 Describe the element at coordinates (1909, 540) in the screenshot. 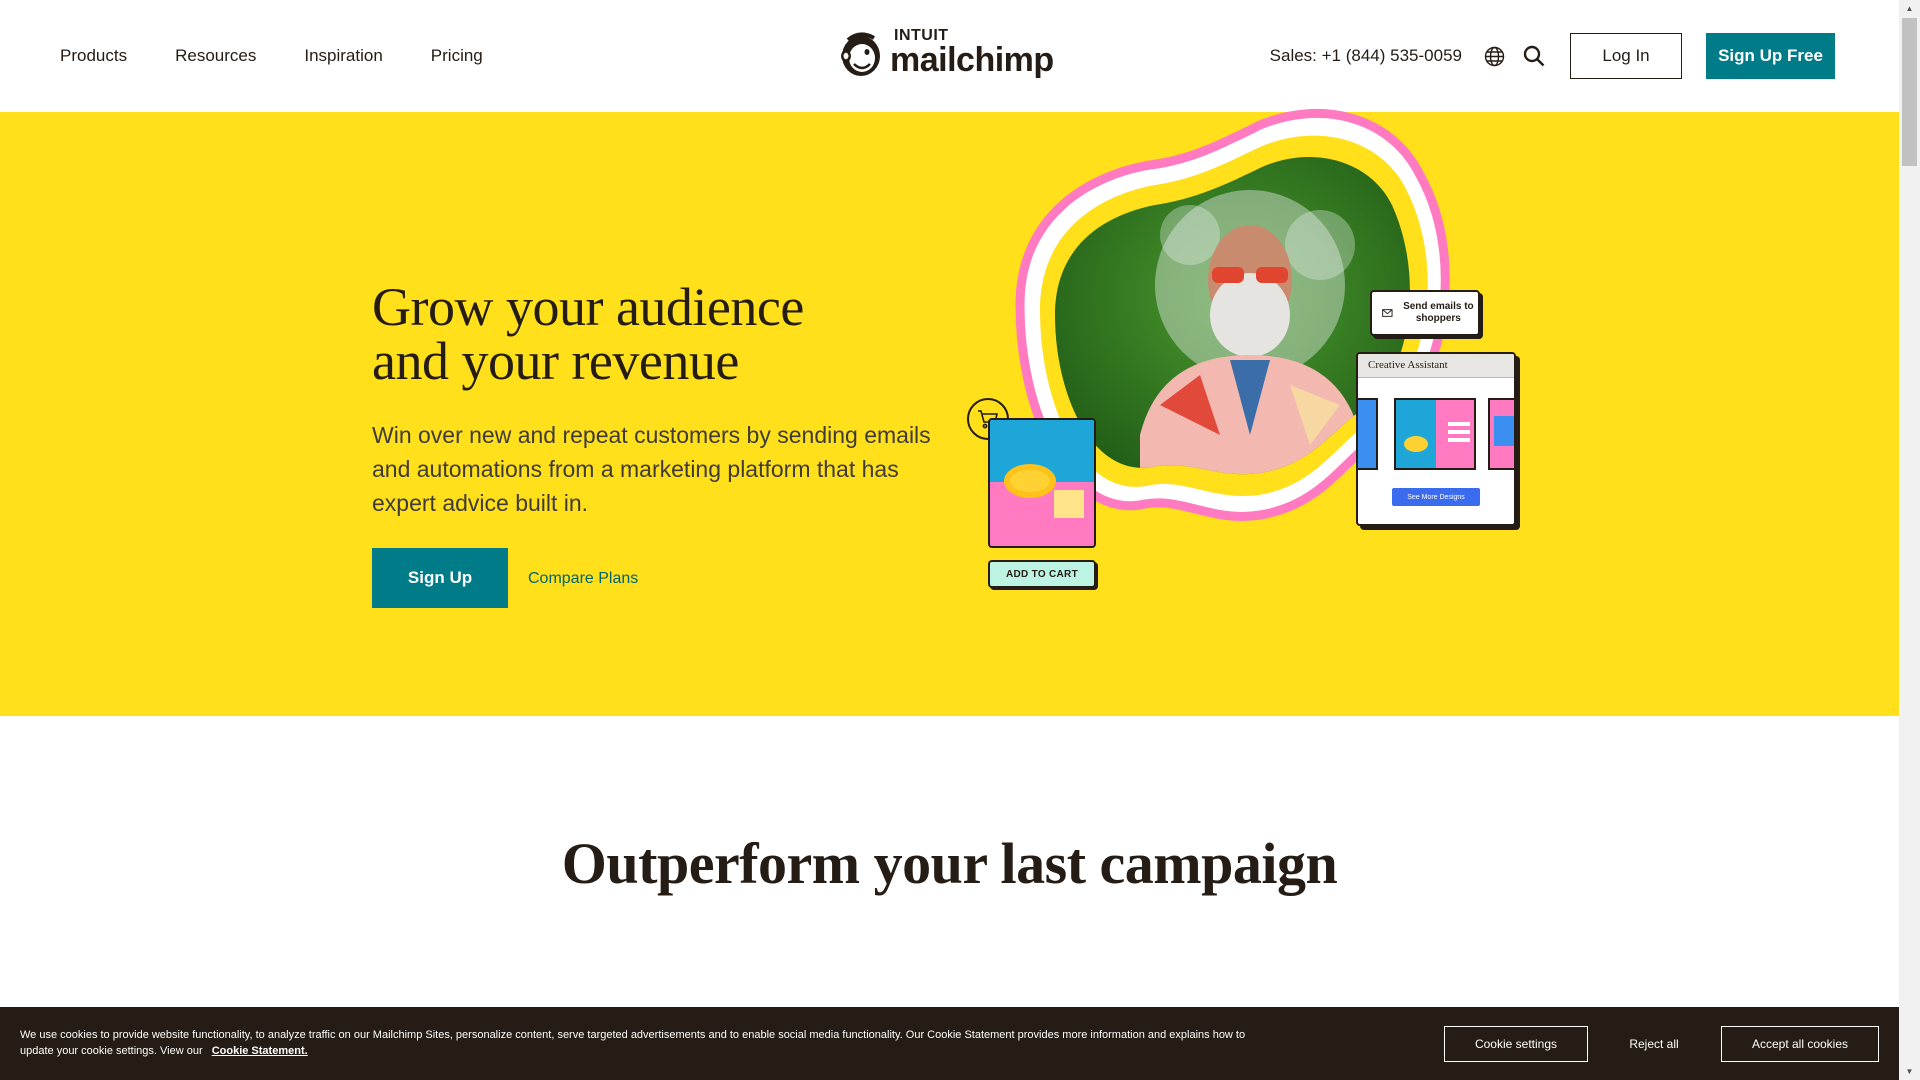

I see `page-scrollbar: ▲ ▼` at that location.